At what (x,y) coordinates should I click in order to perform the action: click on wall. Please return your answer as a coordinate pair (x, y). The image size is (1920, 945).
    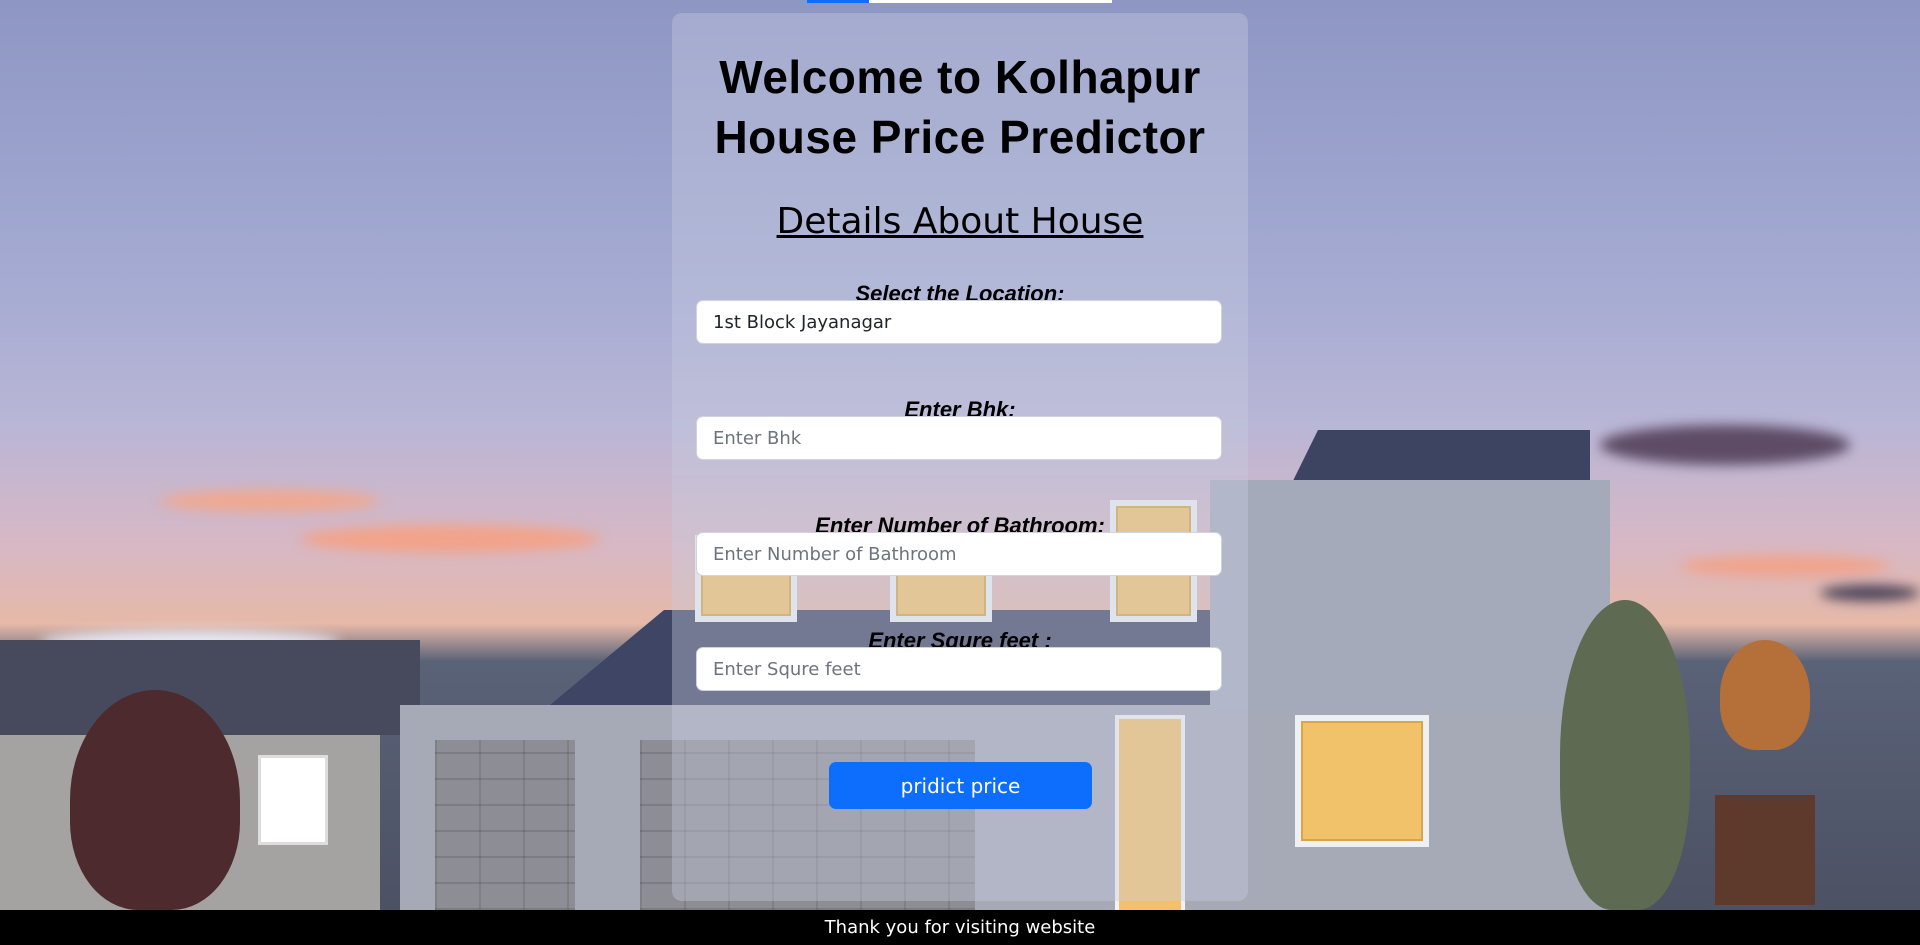
    Looking at the image, I should click on (1410, 595).